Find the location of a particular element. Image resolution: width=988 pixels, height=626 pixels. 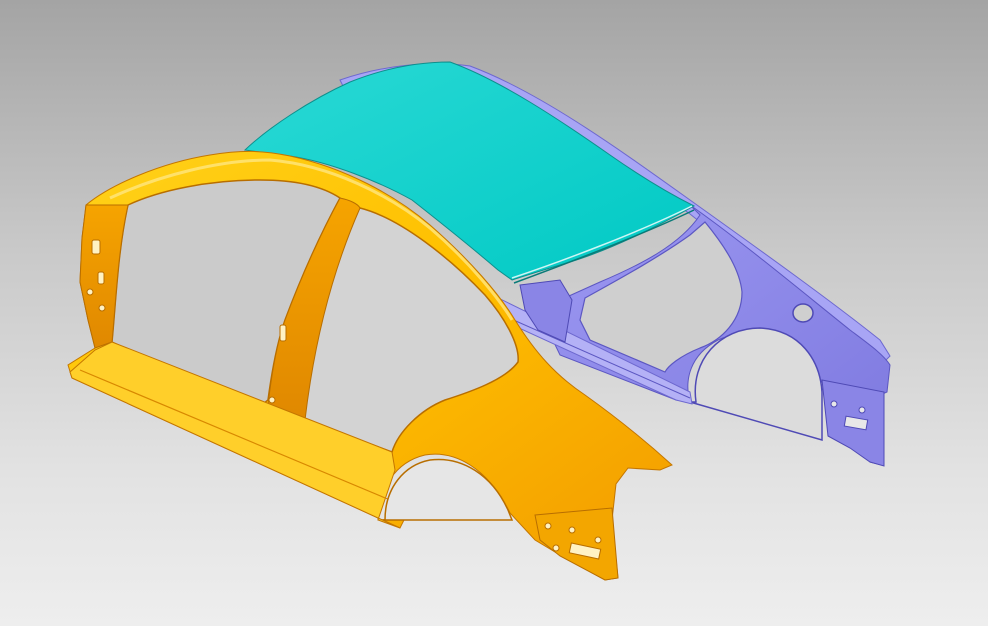

b-pillar-hole is located at coordinates (272, 400).